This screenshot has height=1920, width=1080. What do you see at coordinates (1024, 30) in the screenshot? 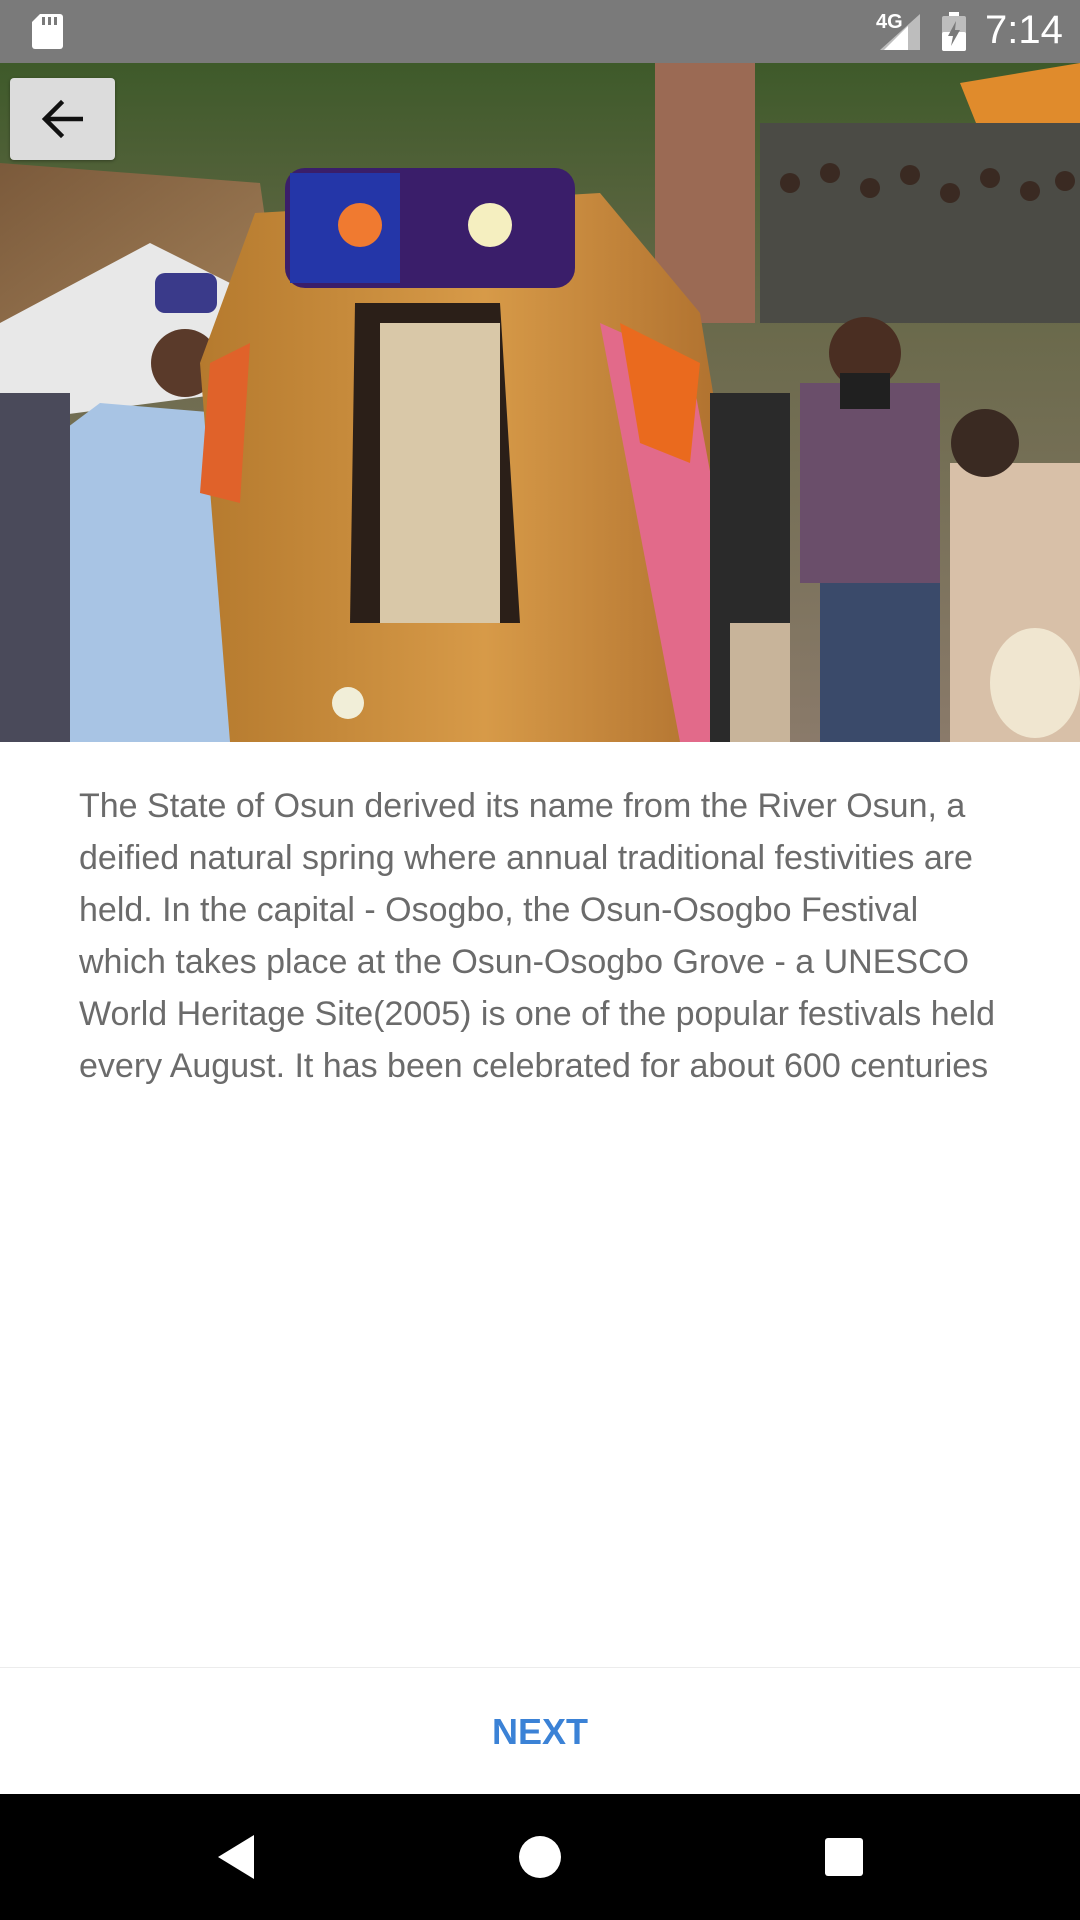
I see `clock: 7:14` at bounding box center [1024, 30].